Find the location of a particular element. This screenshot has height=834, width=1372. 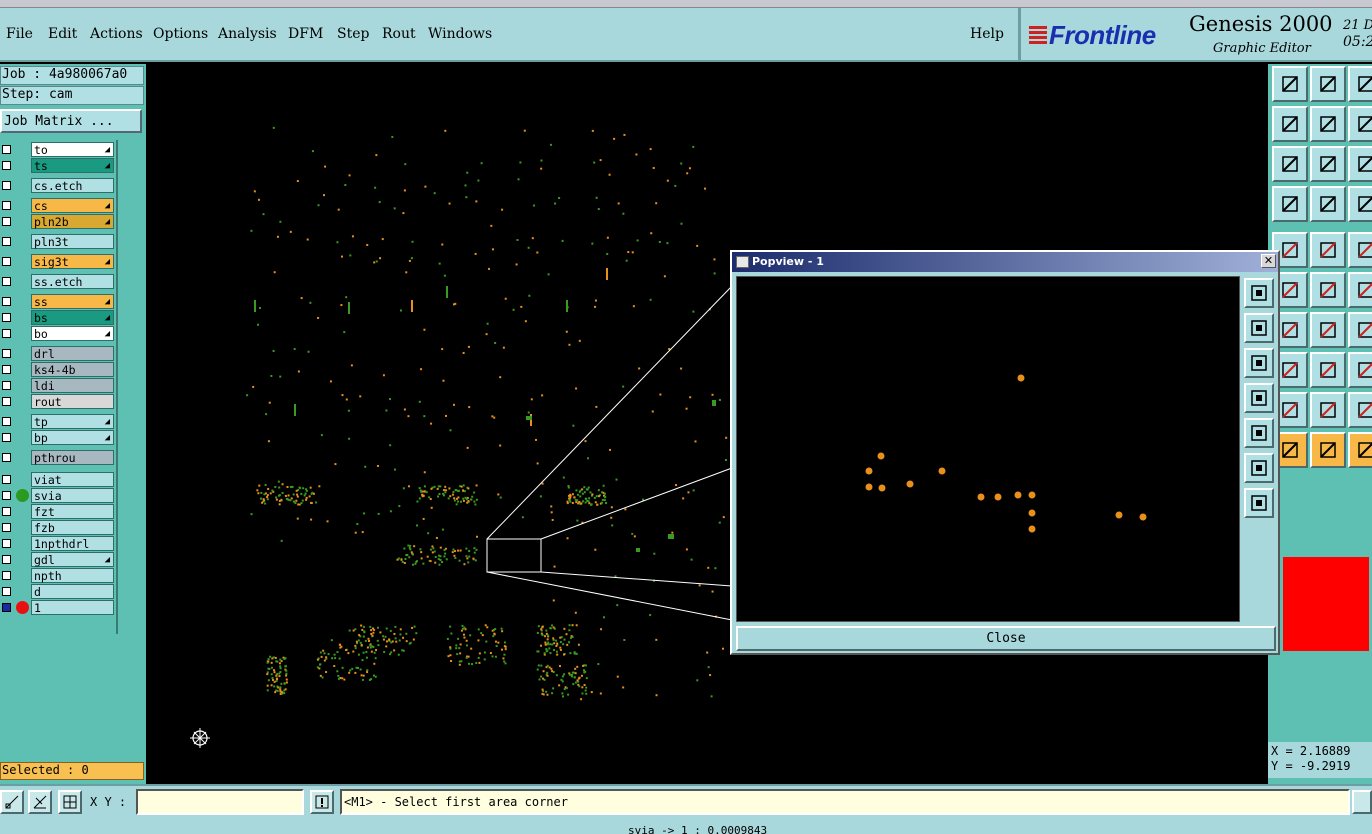

layer-state-indicator is located at coordinates (22, 495).